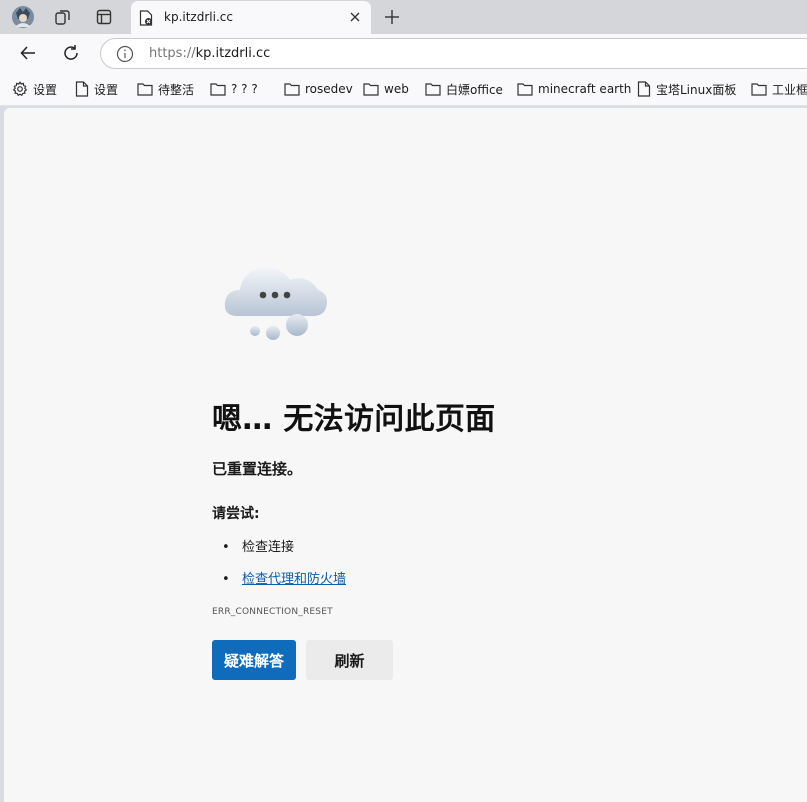 This screenshot has width=807, height=802. I want to click on cloud-error-icon, so click(275, 303).